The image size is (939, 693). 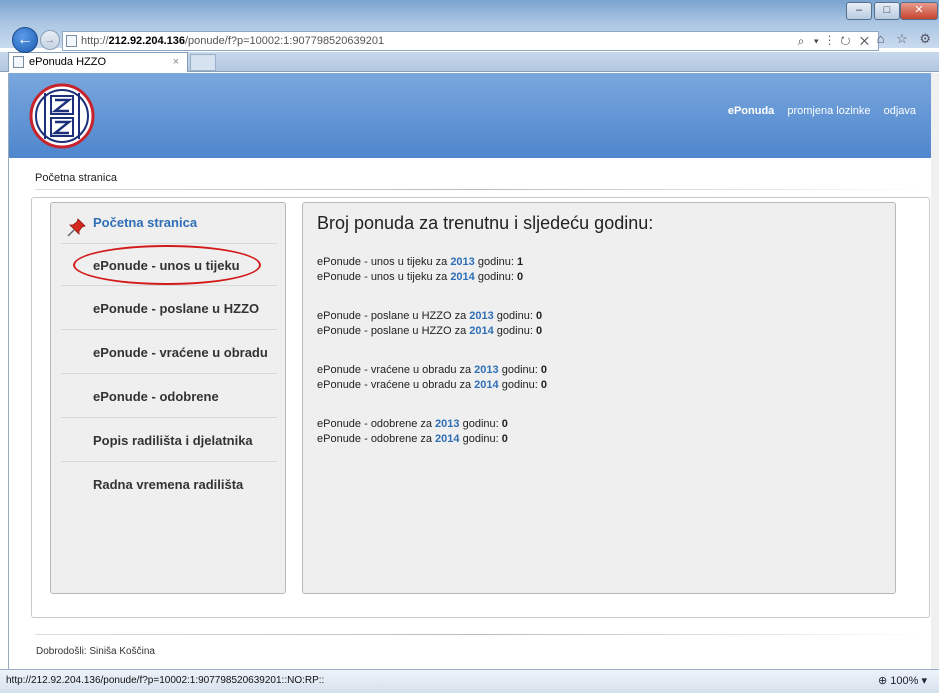 I want to click on sidebar-item-eponude-vracene: ePonude - vraćene u obradu, so click(x=169, y=352).